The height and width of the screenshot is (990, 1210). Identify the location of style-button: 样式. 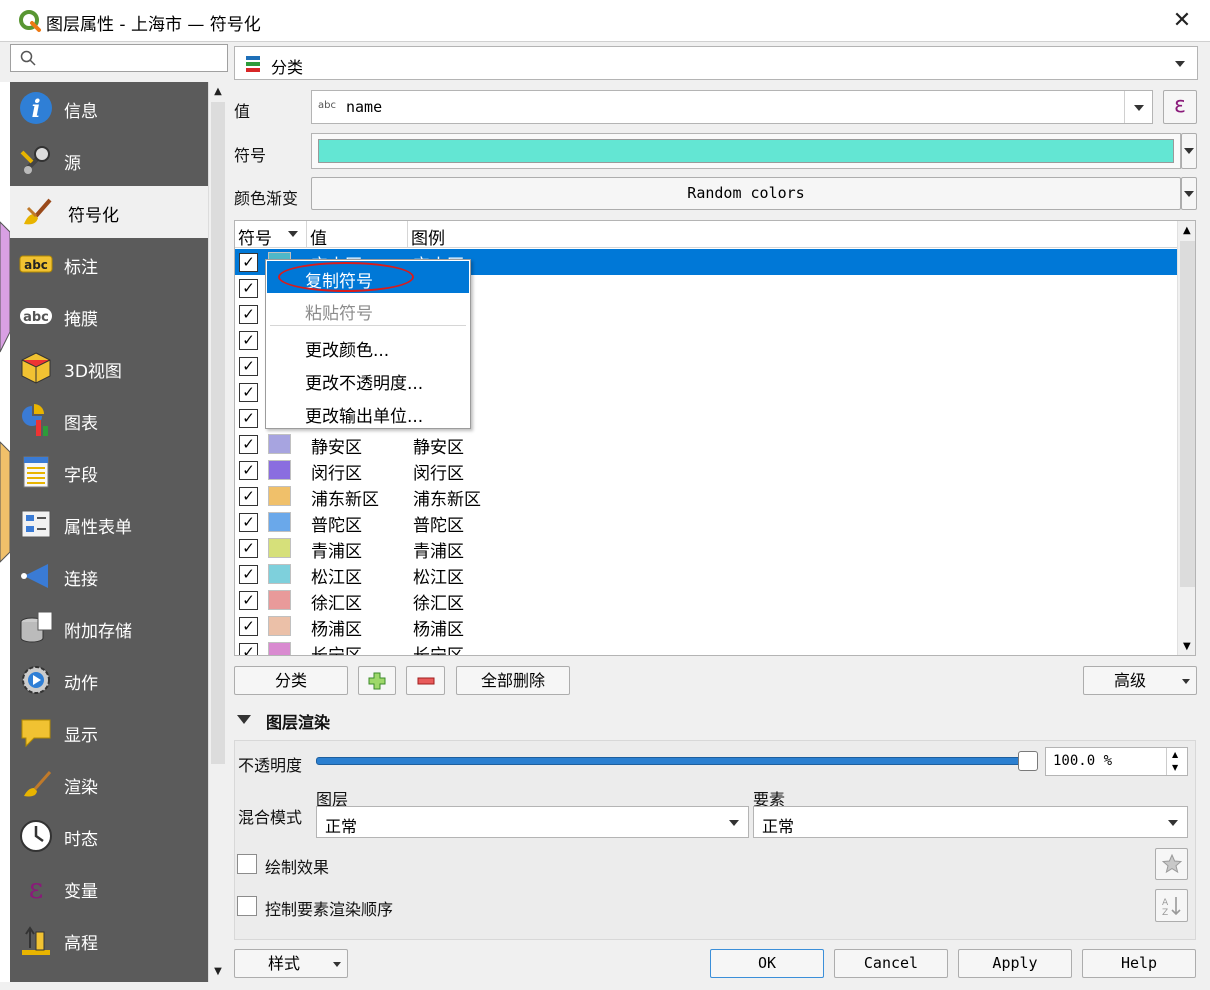
(291, 963).